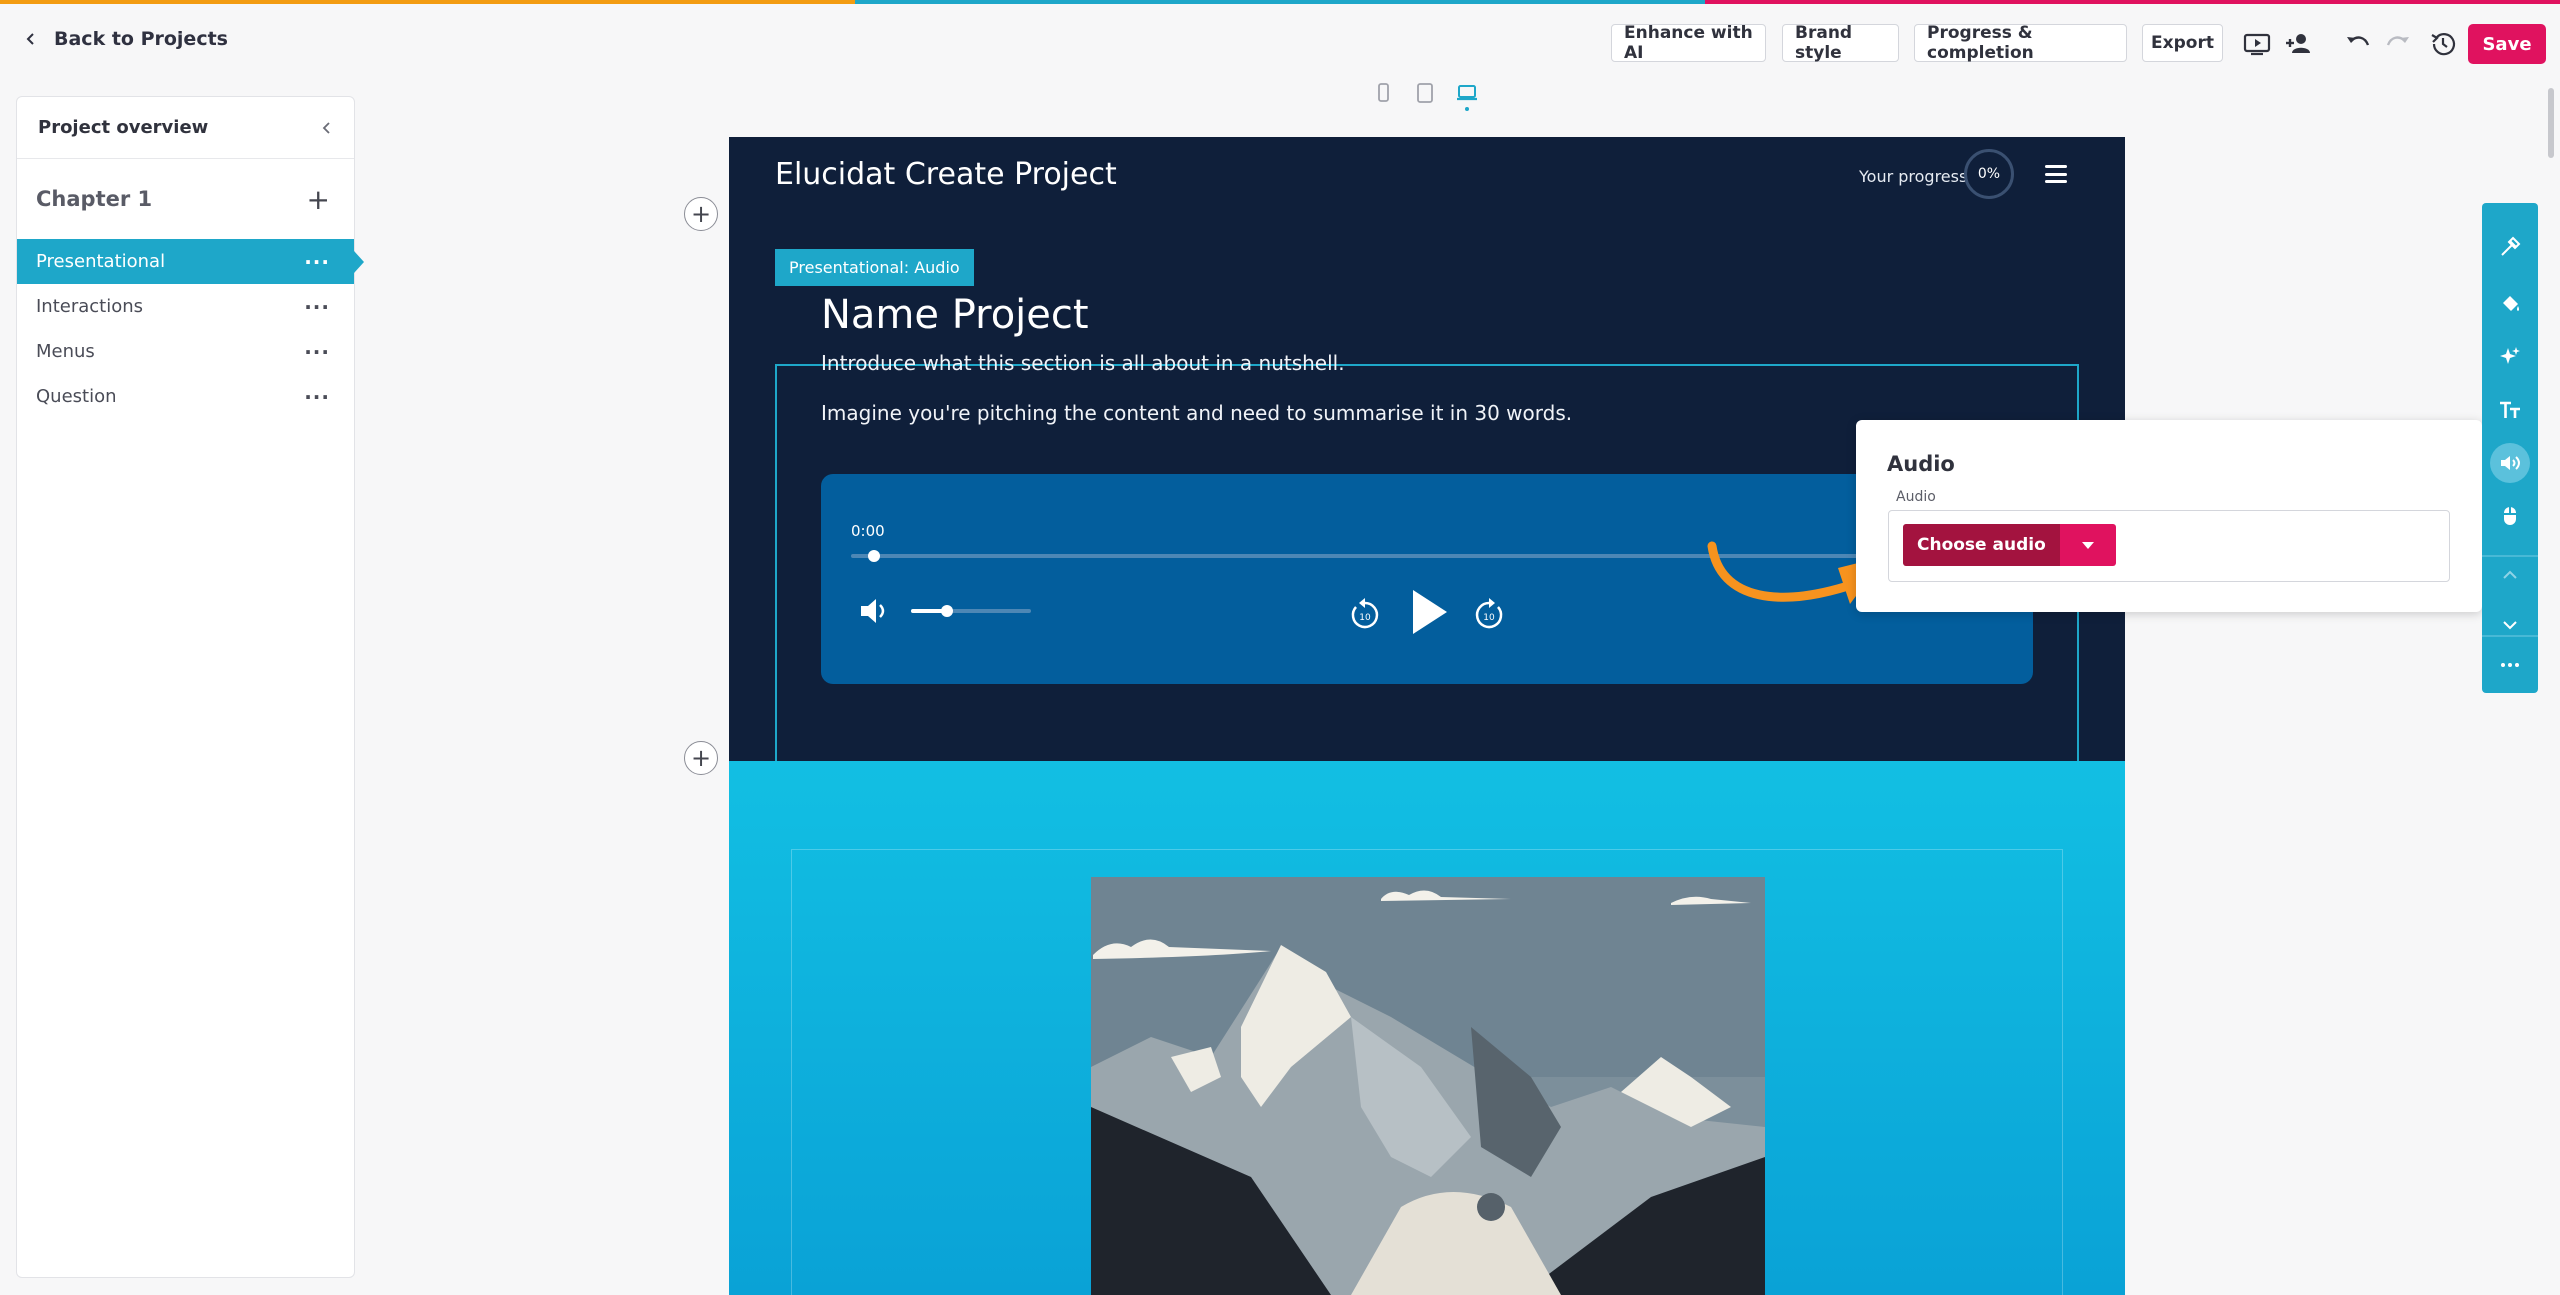 Image resolution: width=2560 pixels, height=1295 pixels. Describe the element at coordinates (76, 396) in the screenshot. I see `sidebar-item-label: Question` at that location.